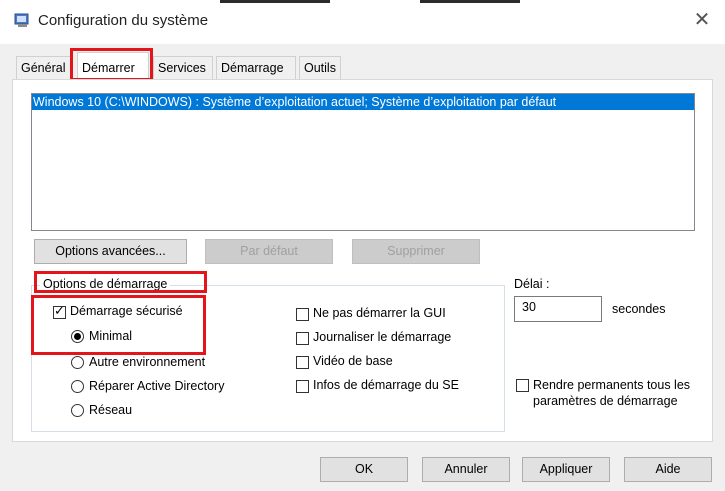  Describe the element at coordinates (364, 469) in the screenshot. I see `ok-button: OK` at that location.